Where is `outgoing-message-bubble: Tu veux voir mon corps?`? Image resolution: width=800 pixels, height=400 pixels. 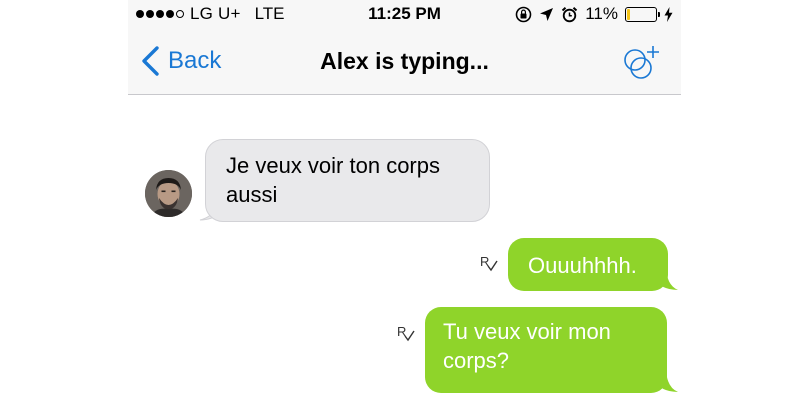
outgoing-message-bubble: Tu veux voir mon corps? is located at coordinates (546, 350).